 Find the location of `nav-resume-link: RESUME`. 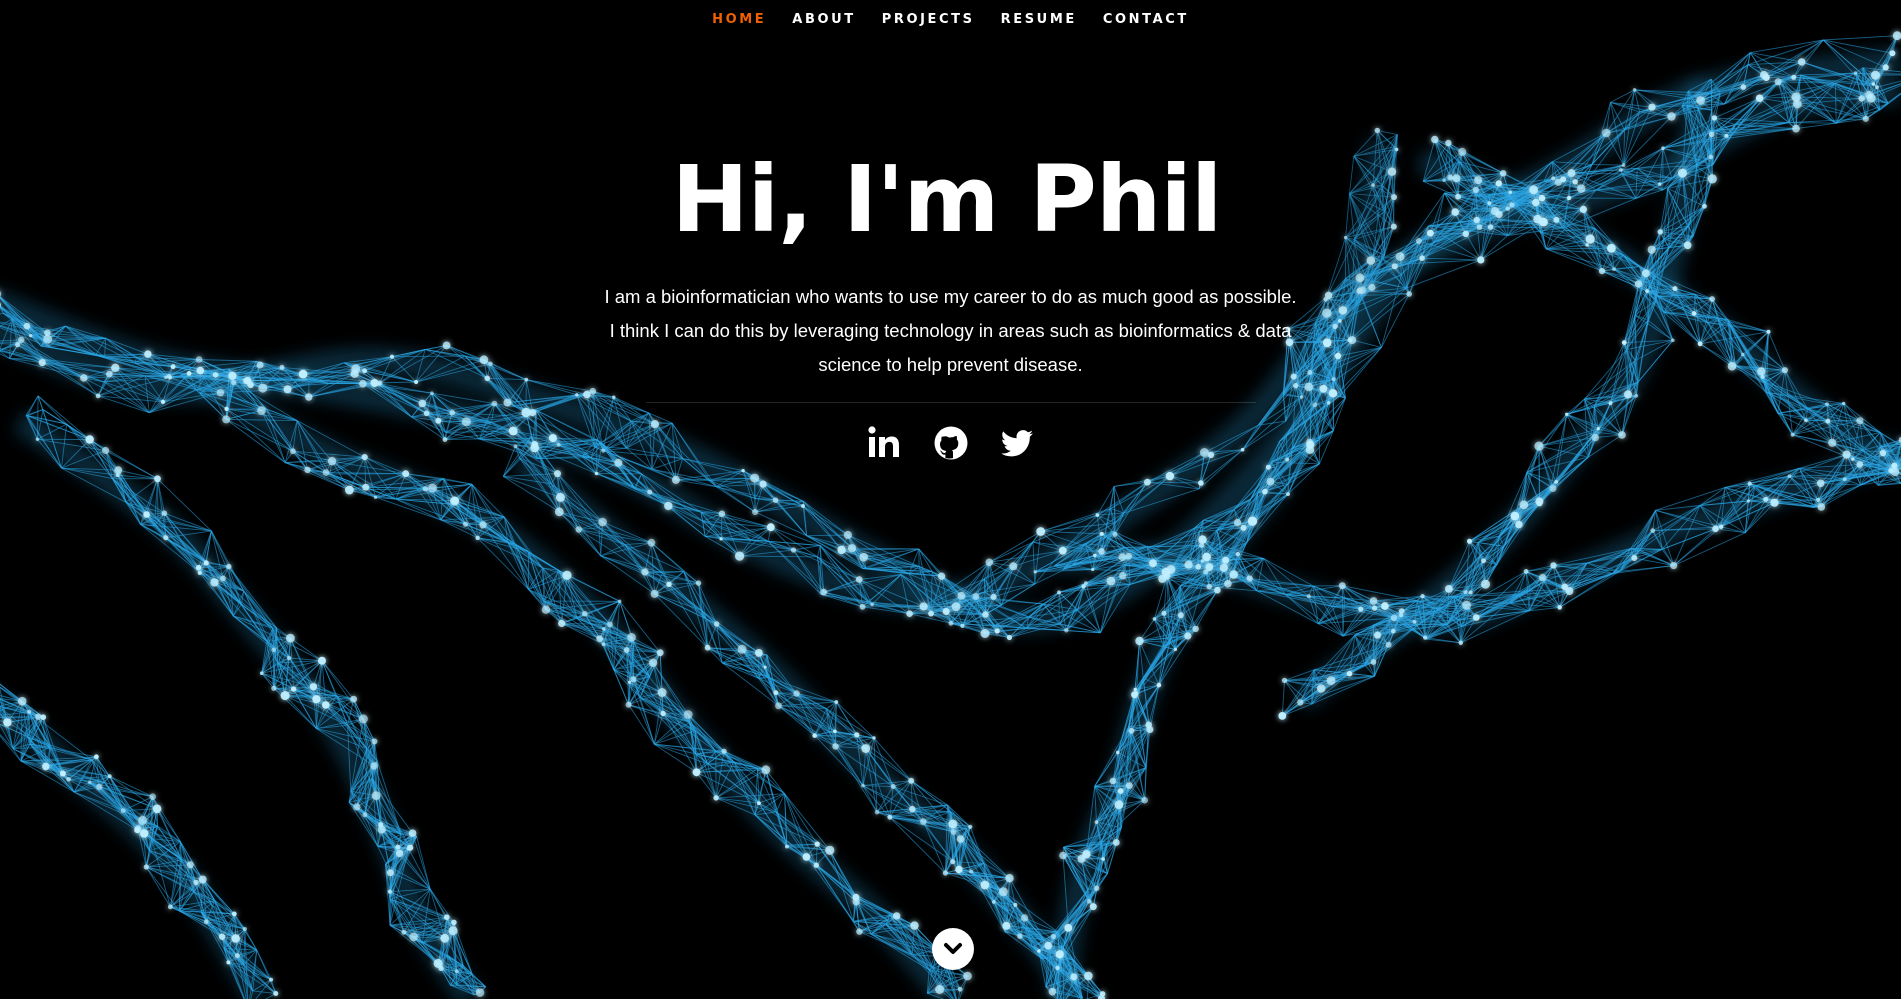

nav-resume-link: RESUME is located at coordinates (1039, 19).